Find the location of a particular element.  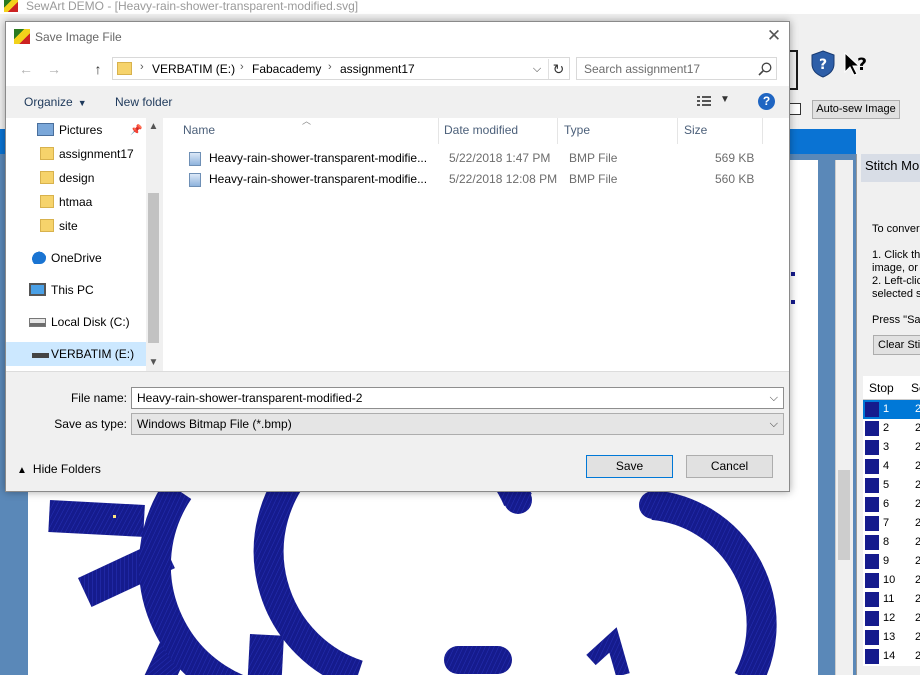

new-folder-button: New folder is located at coordinates (143, 102).